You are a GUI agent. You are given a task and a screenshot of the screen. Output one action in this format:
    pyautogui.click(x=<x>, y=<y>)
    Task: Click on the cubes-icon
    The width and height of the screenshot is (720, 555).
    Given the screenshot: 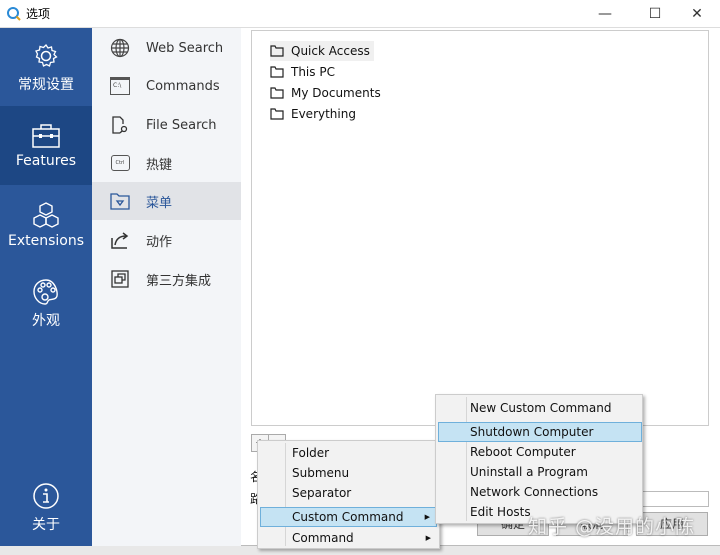 What is the action you would take?
    pyautogui.click(x=46, y=214)
    